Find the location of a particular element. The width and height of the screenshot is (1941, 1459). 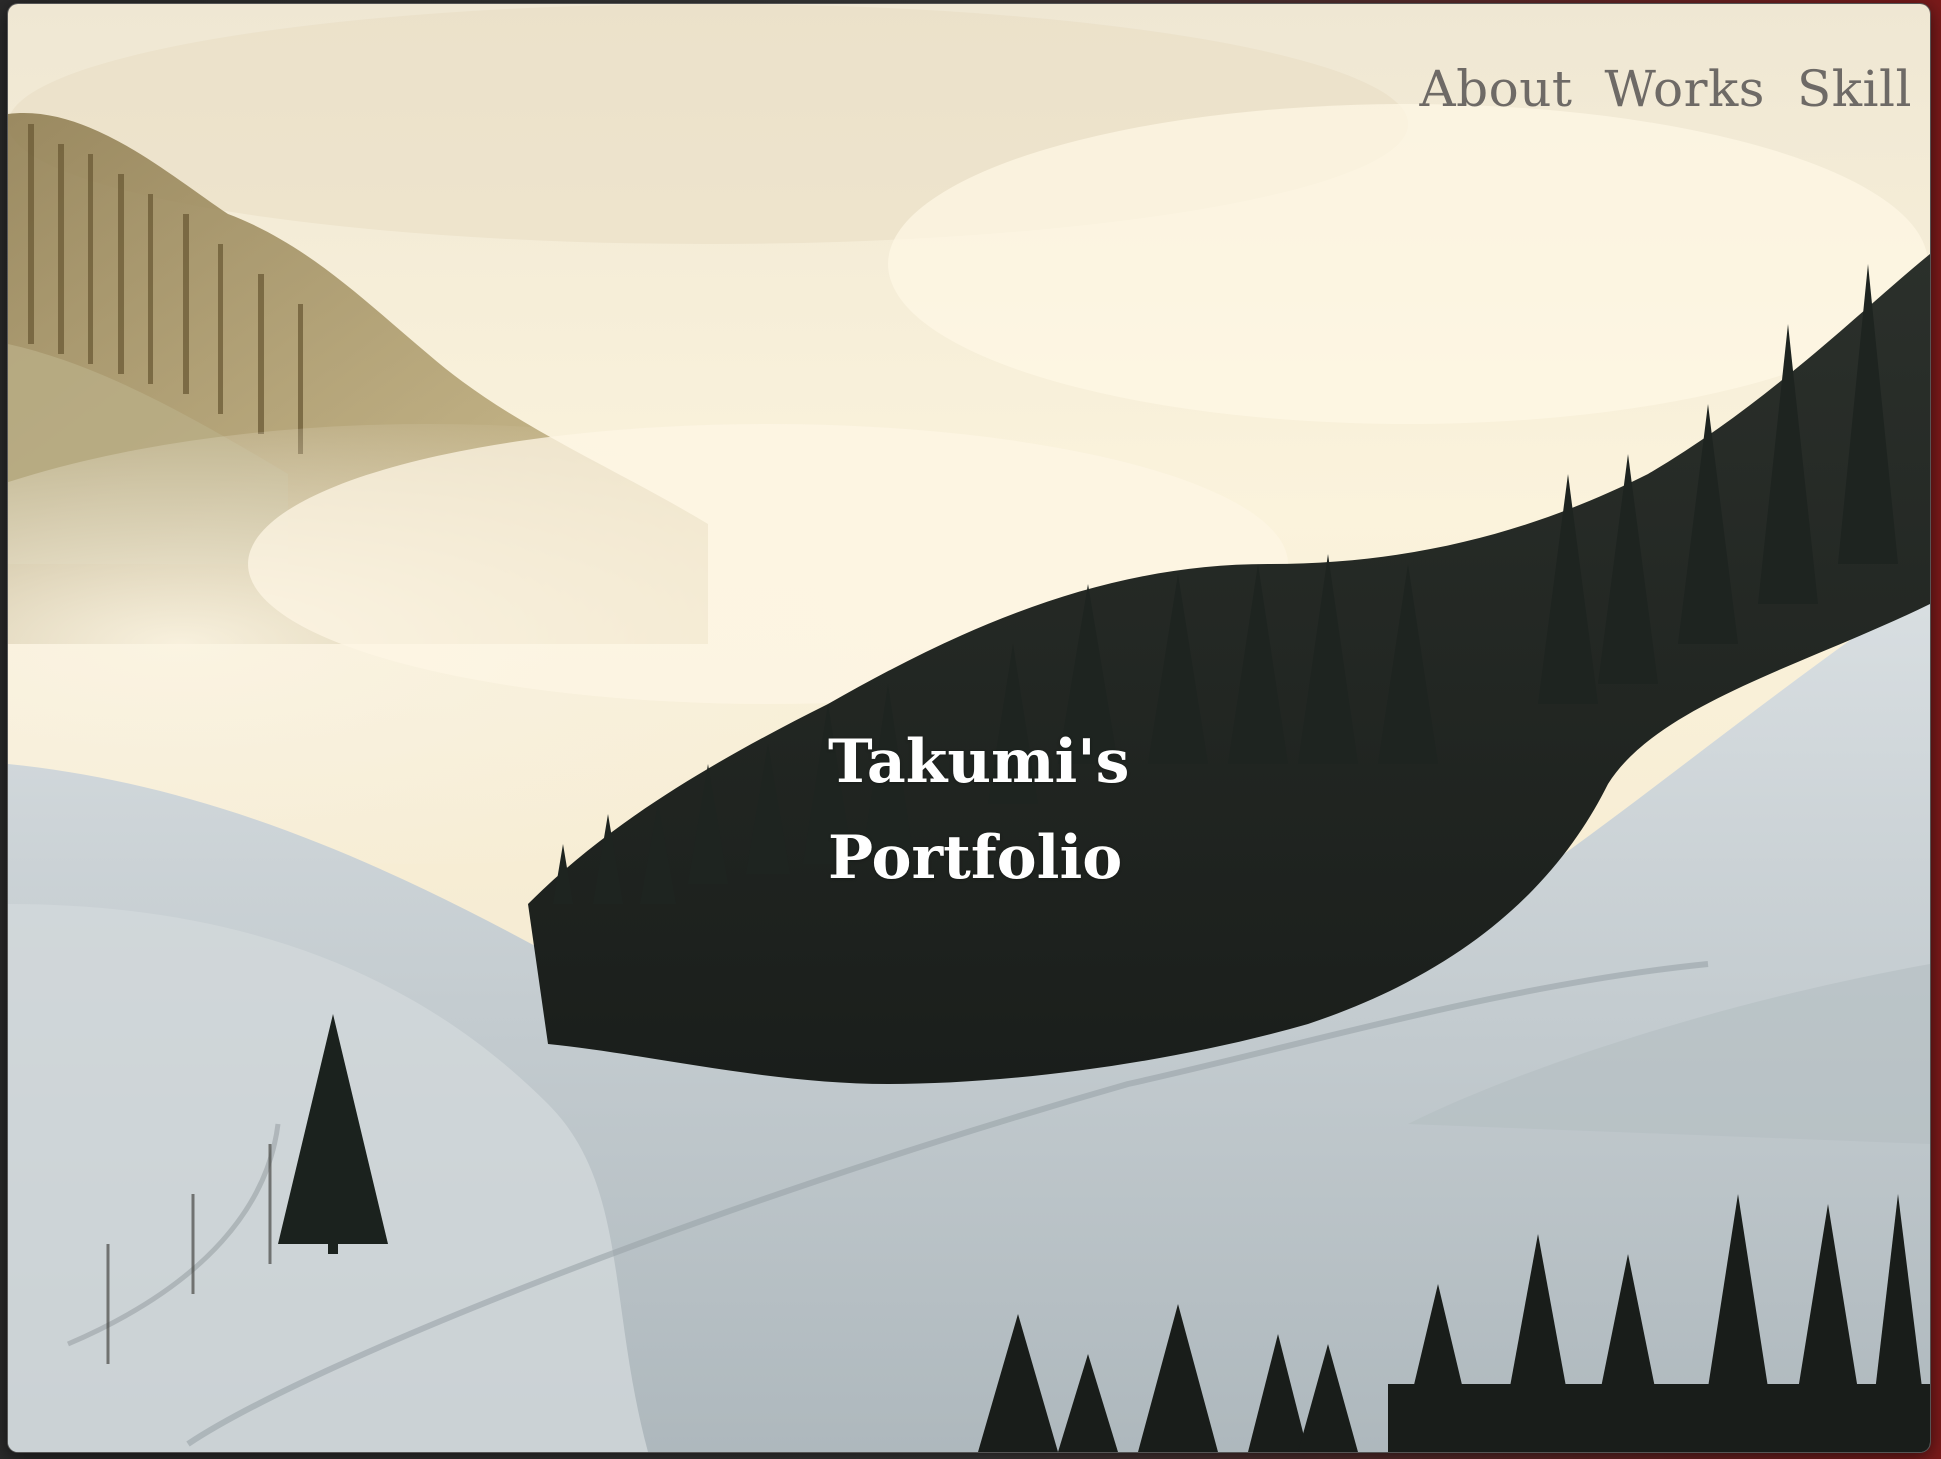

hero-title-line1: Takumi's is located at coordinates (979, 762).